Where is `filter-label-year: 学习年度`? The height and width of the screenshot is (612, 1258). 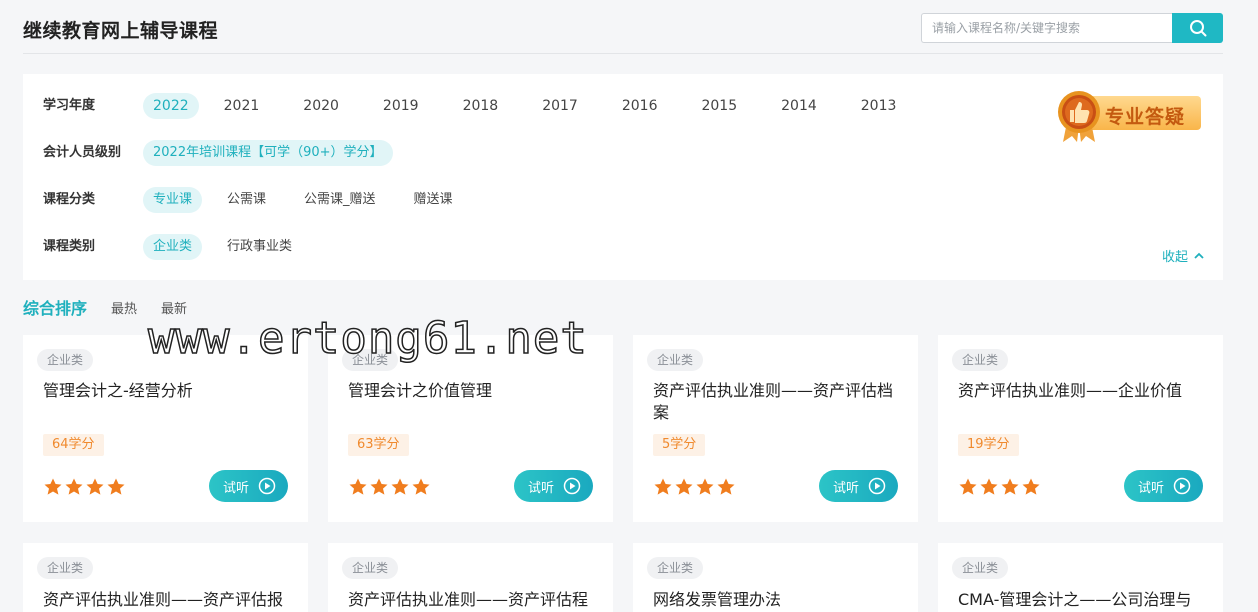 filter-label-year: 学习年度 is located at coordinates (69, 105).